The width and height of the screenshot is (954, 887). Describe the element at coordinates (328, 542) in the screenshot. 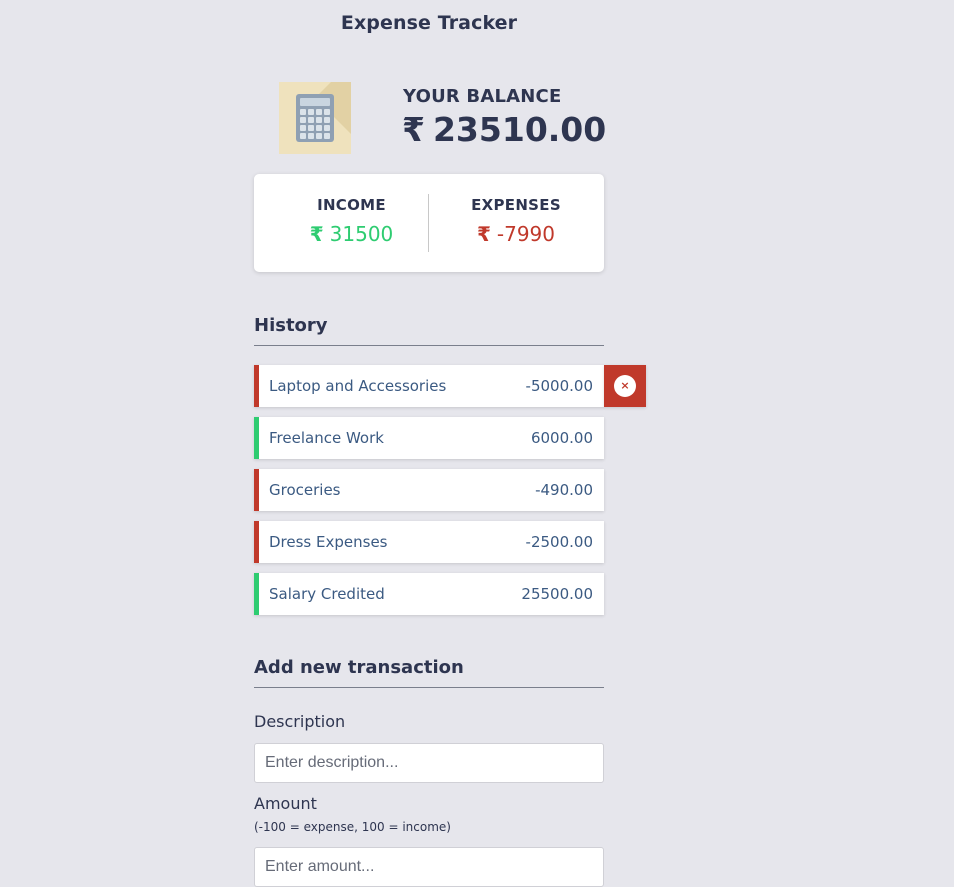

I see `transaction-text: Dress Expenses` at that location.